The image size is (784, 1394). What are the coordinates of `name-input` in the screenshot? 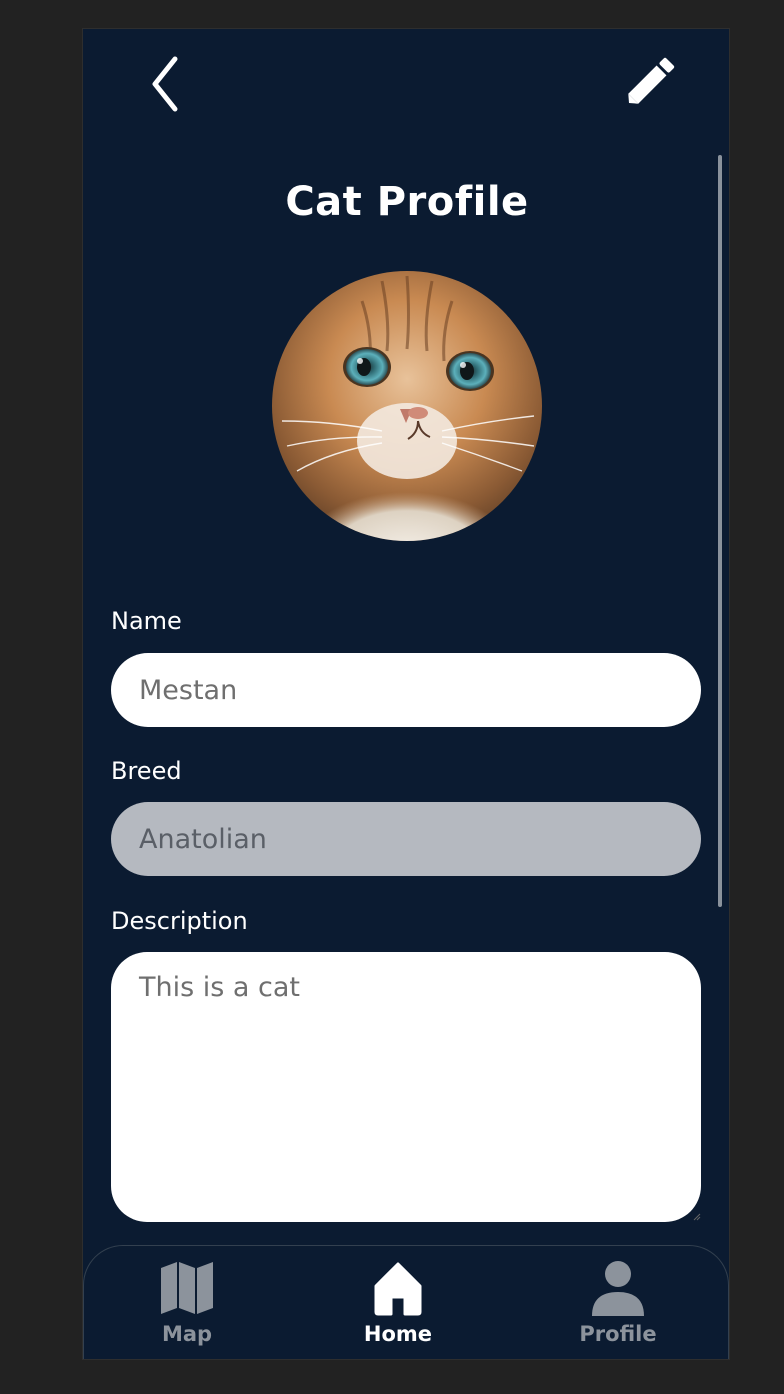 It's located at (406, 690).